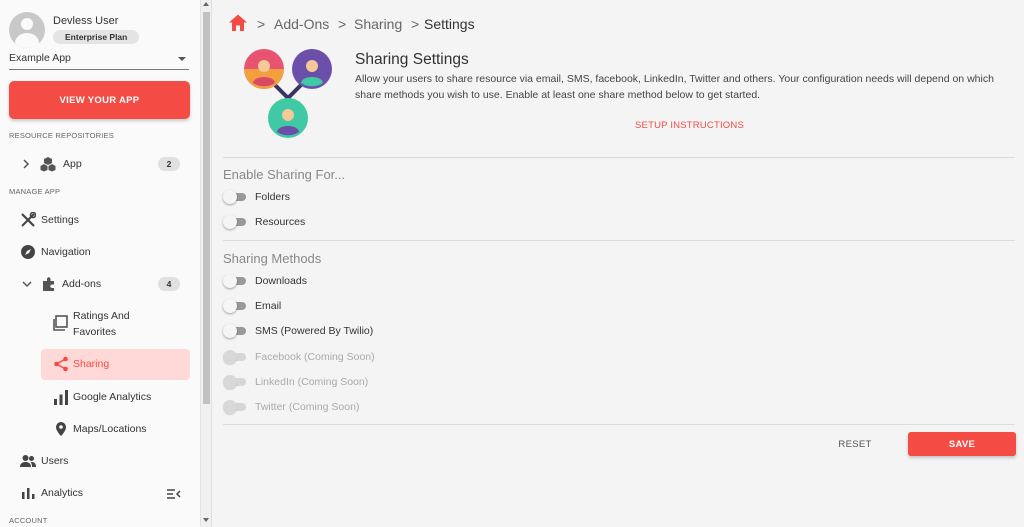 The height and width of the screenshot is (527, 1024). I want to click on toggle-label: Resources, so click(280, 222).